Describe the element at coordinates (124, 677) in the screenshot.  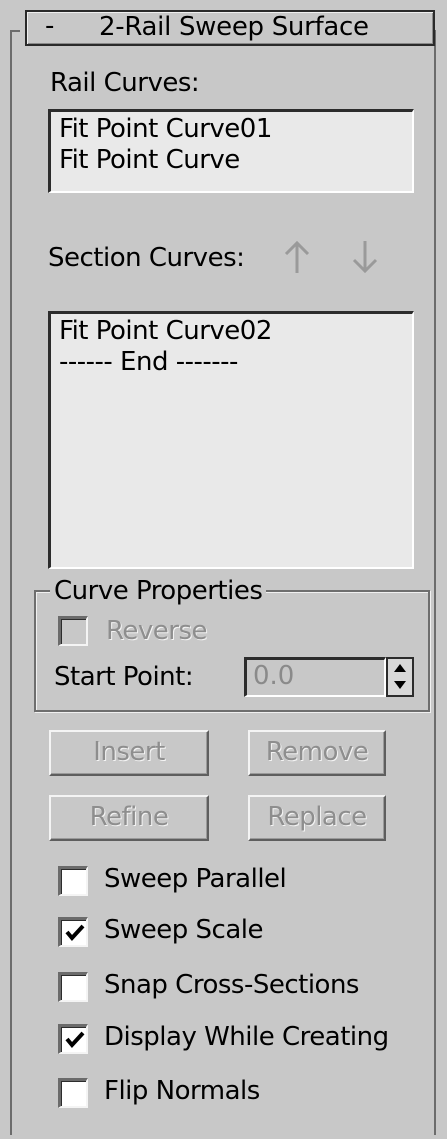
I see `start-point-label: Start Point:` at that location.